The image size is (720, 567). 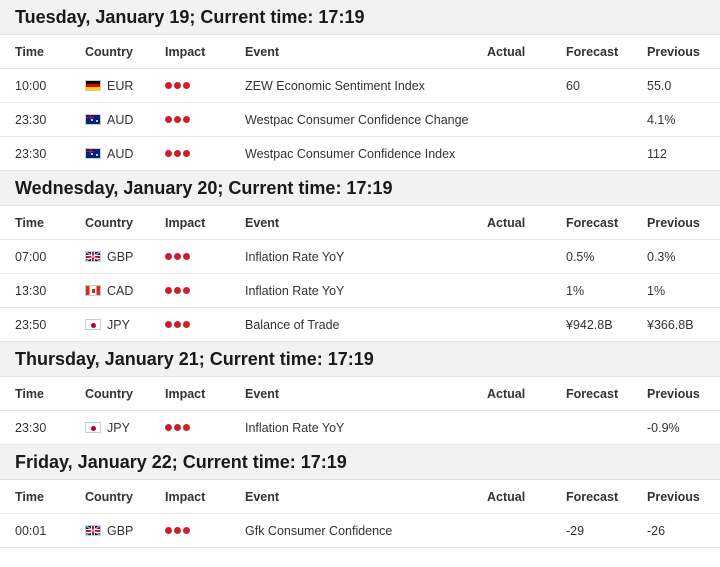 What do you see at coordinates (120, 153) in the screenshot?
I see `country-code: AUD` at bounding box center [120, 153].